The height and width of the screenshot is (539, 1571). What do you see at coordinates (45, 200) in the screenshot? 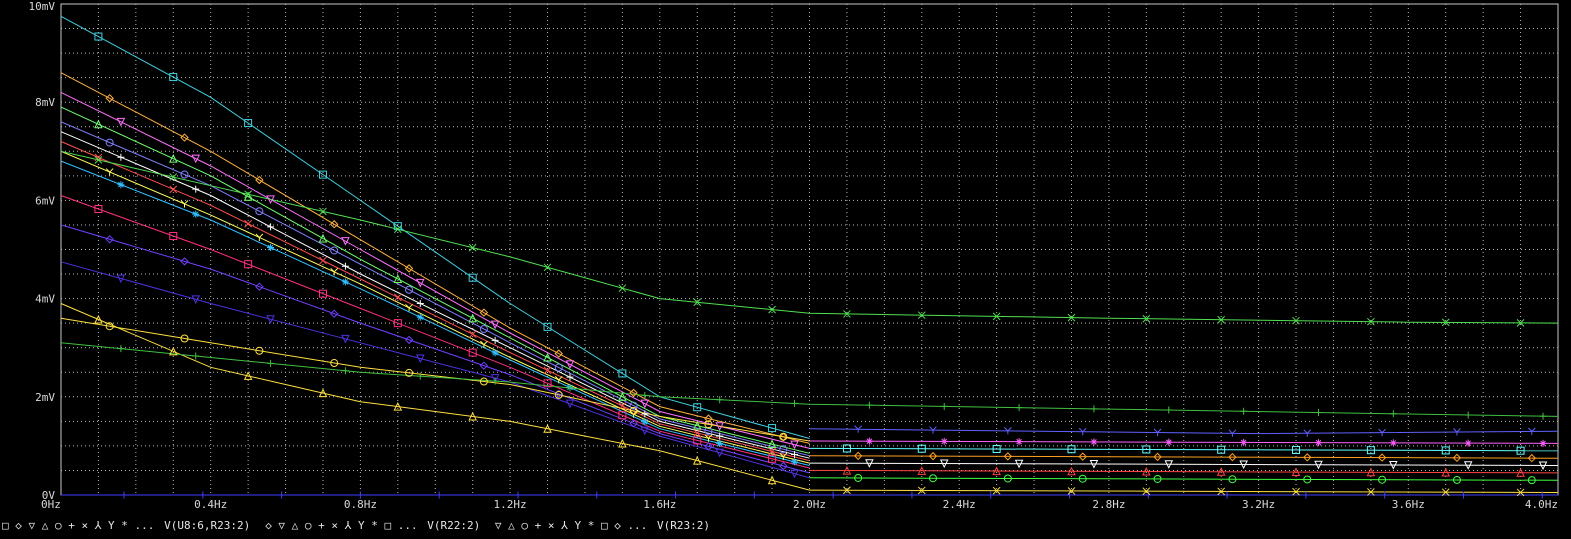
I see `y-tick-label: 6mV` at bounding box center [45, 200].